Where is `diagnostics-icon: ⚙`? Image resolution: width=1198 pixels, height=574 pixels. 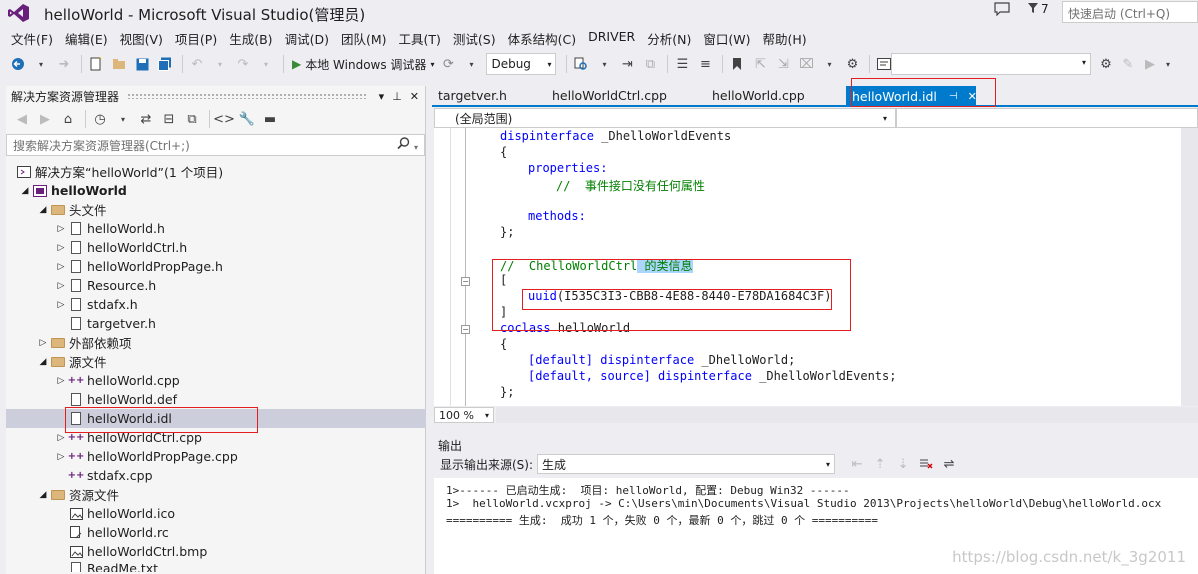 diagnostics-icon: ⚙ is located at coordinates (1106, 64).